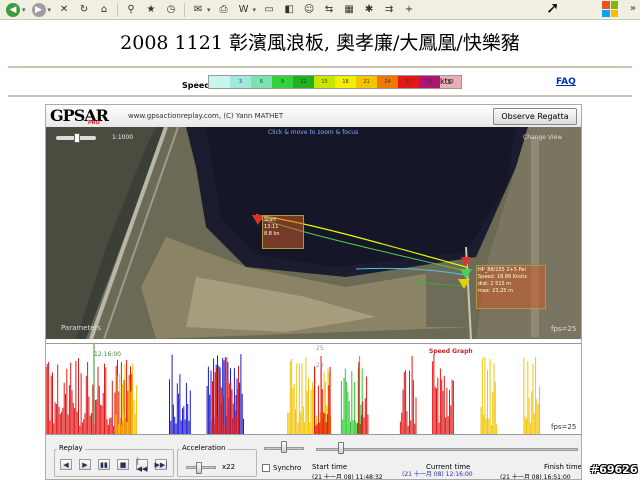 This screenshot has width=640, height=480. What do you see at coordinates (282, 82) in the screenshot?
I see `speed-legend-bin: 9` at bounding box center [282, 82].